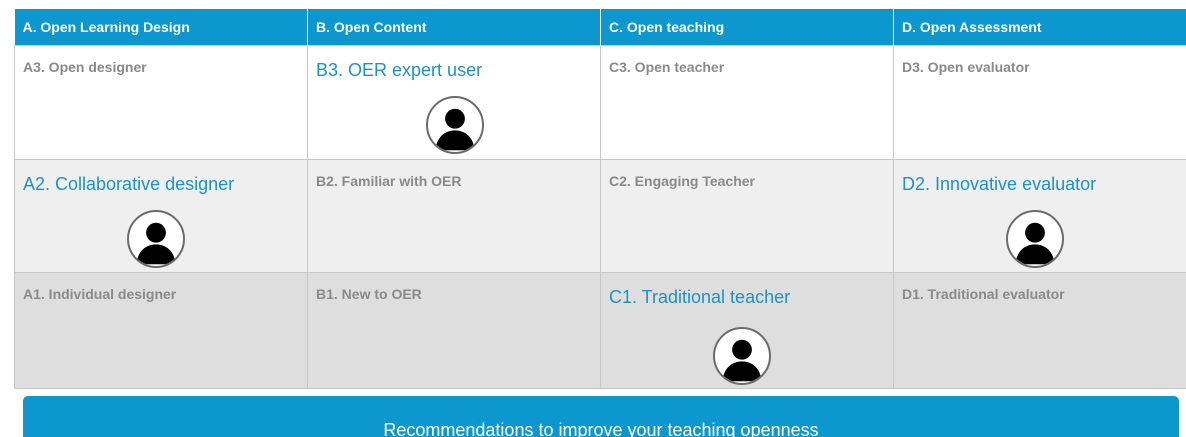 The image size is (1186, 437). Describe the element at coordinates (1039, 330) in the screenshot. I see `cell-d1: D1. Traditional evaluator` at that location.